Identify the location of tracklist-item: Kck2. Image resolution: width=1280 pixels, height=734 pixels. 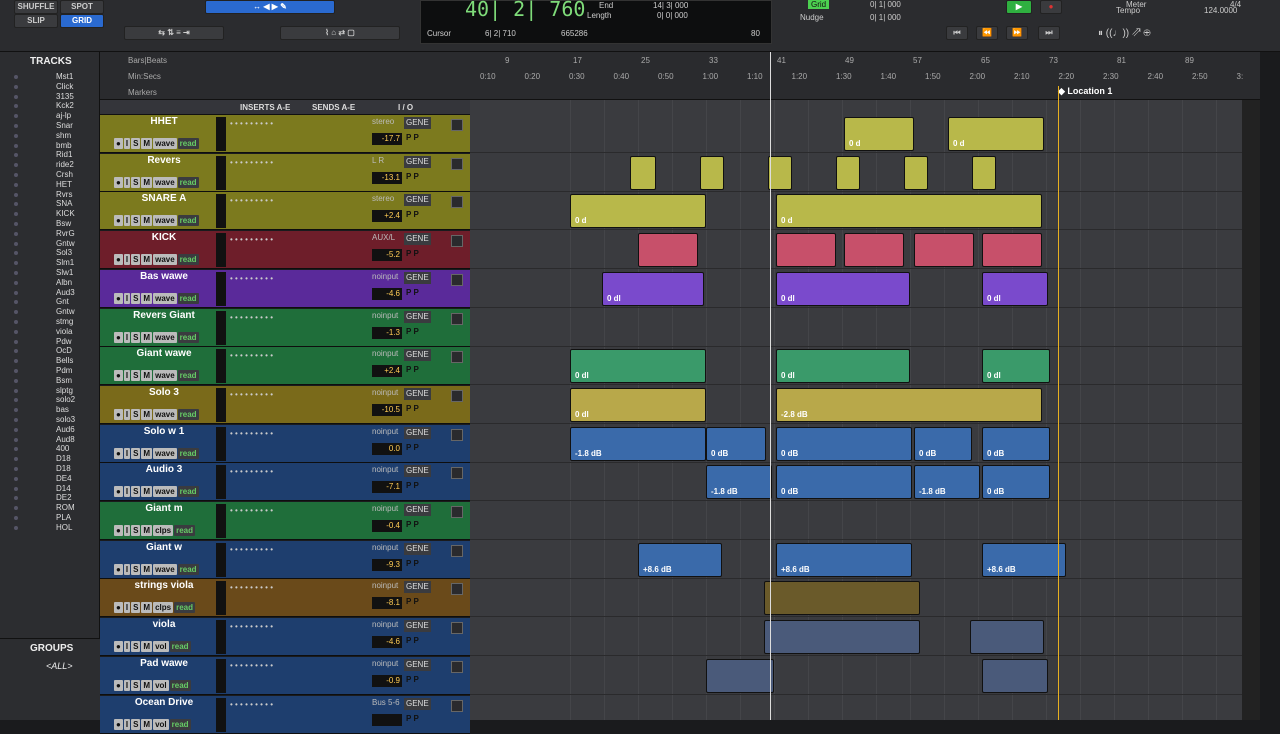
(65, 106).